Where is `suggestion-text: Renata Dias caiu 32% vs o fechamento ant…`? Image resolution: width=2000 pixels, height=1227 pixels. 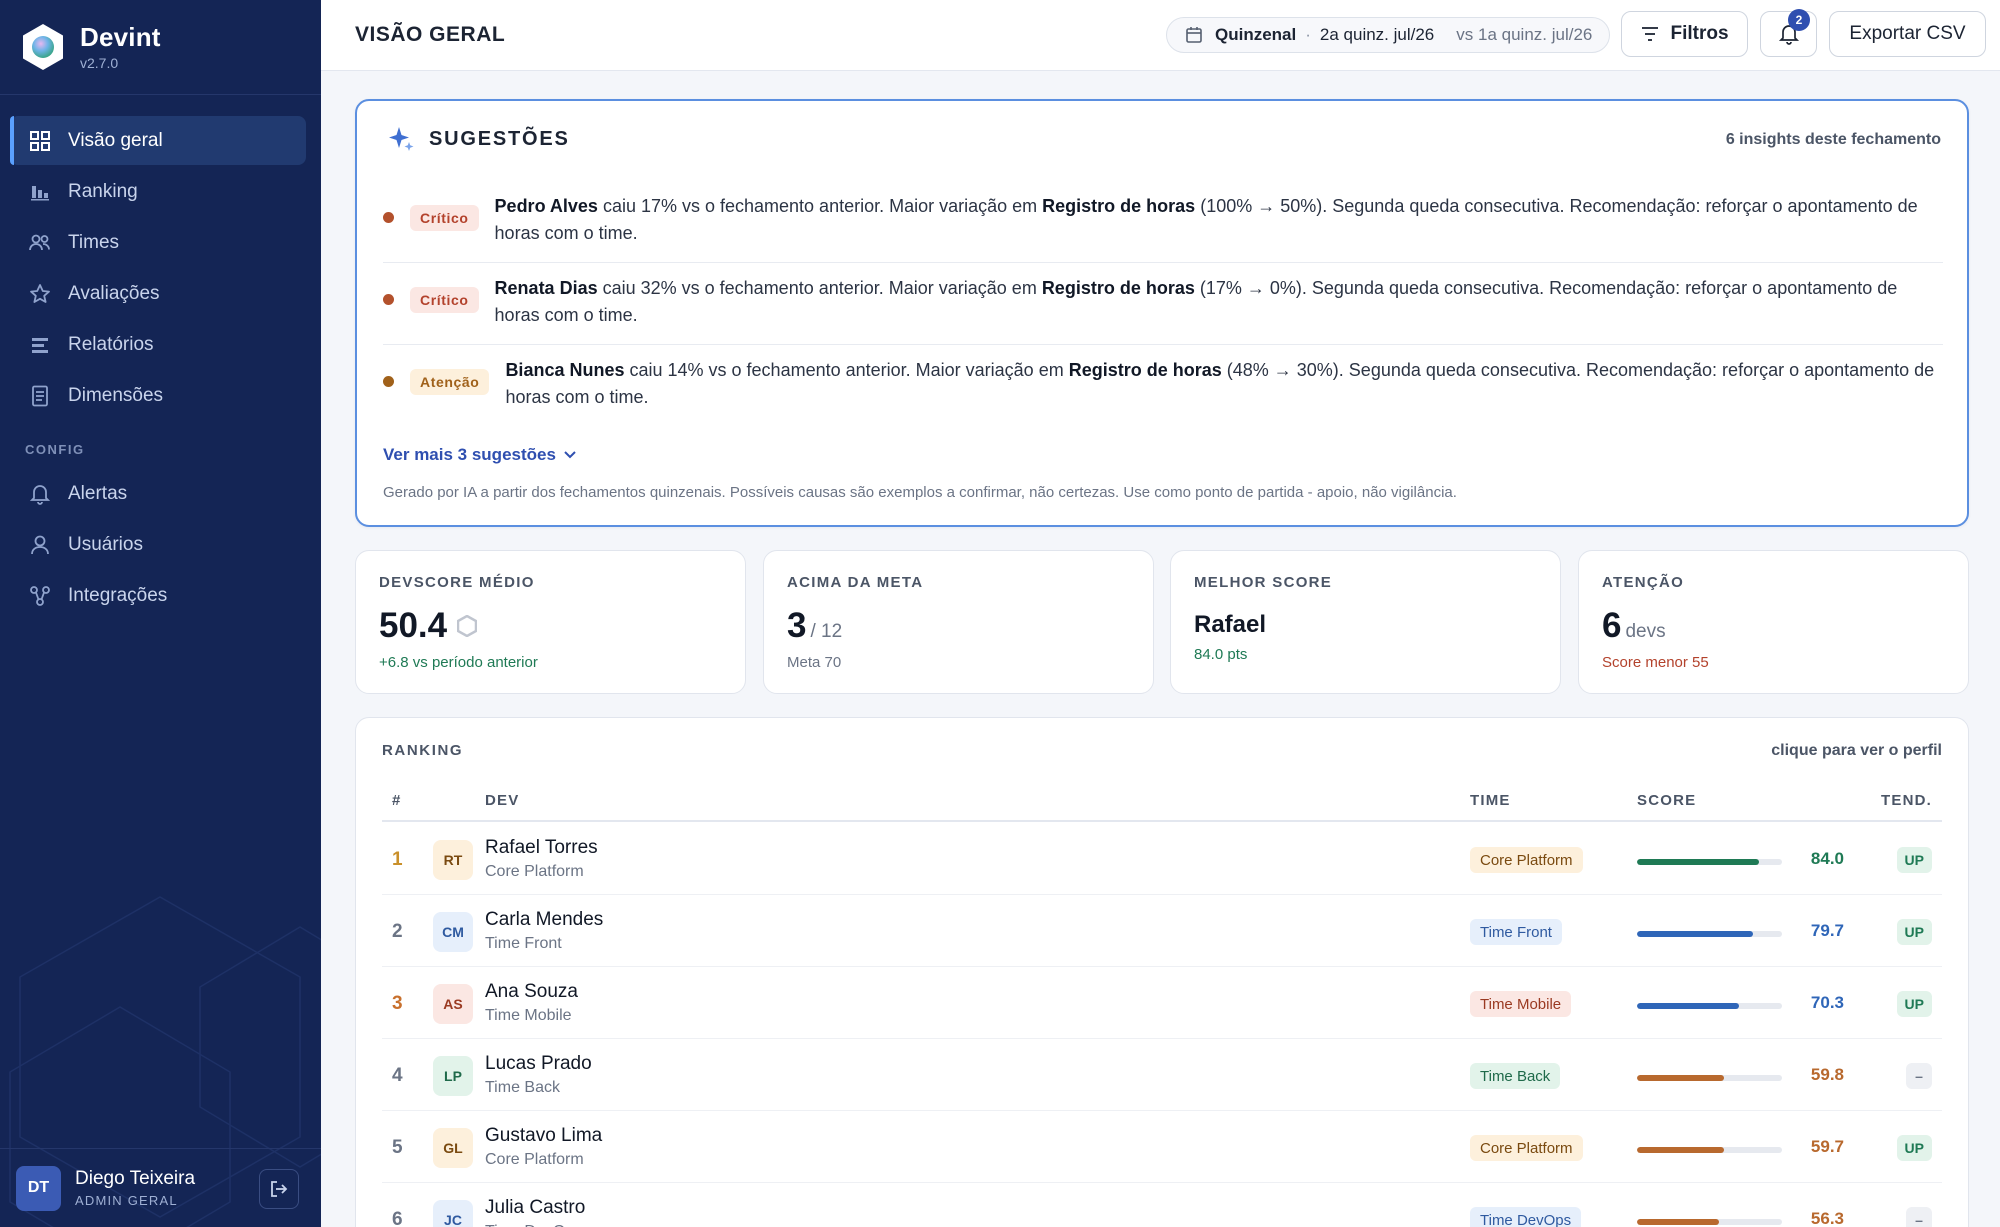 suggestion-text: Renata Dias caiu 32% vs o fechamento ant… is located at coordinates (1219, 302).